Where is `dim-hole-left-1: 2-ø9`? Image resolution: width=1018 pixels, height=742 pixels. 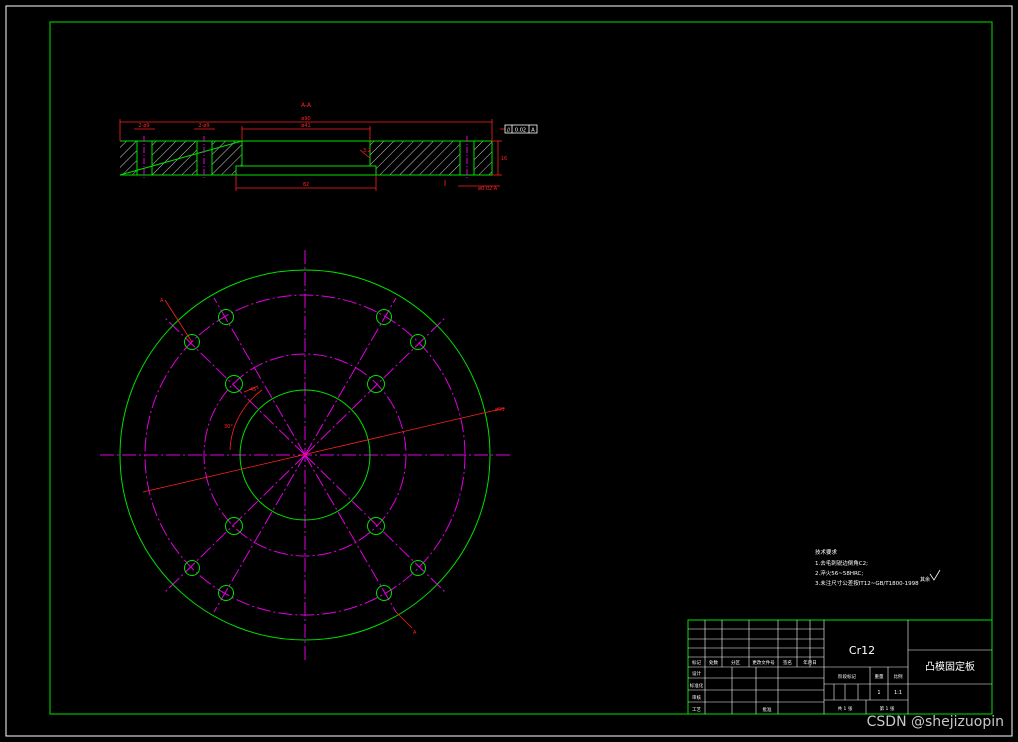 dim-hole-left-1: 2-ø9 is located at coordinates (143, 126).